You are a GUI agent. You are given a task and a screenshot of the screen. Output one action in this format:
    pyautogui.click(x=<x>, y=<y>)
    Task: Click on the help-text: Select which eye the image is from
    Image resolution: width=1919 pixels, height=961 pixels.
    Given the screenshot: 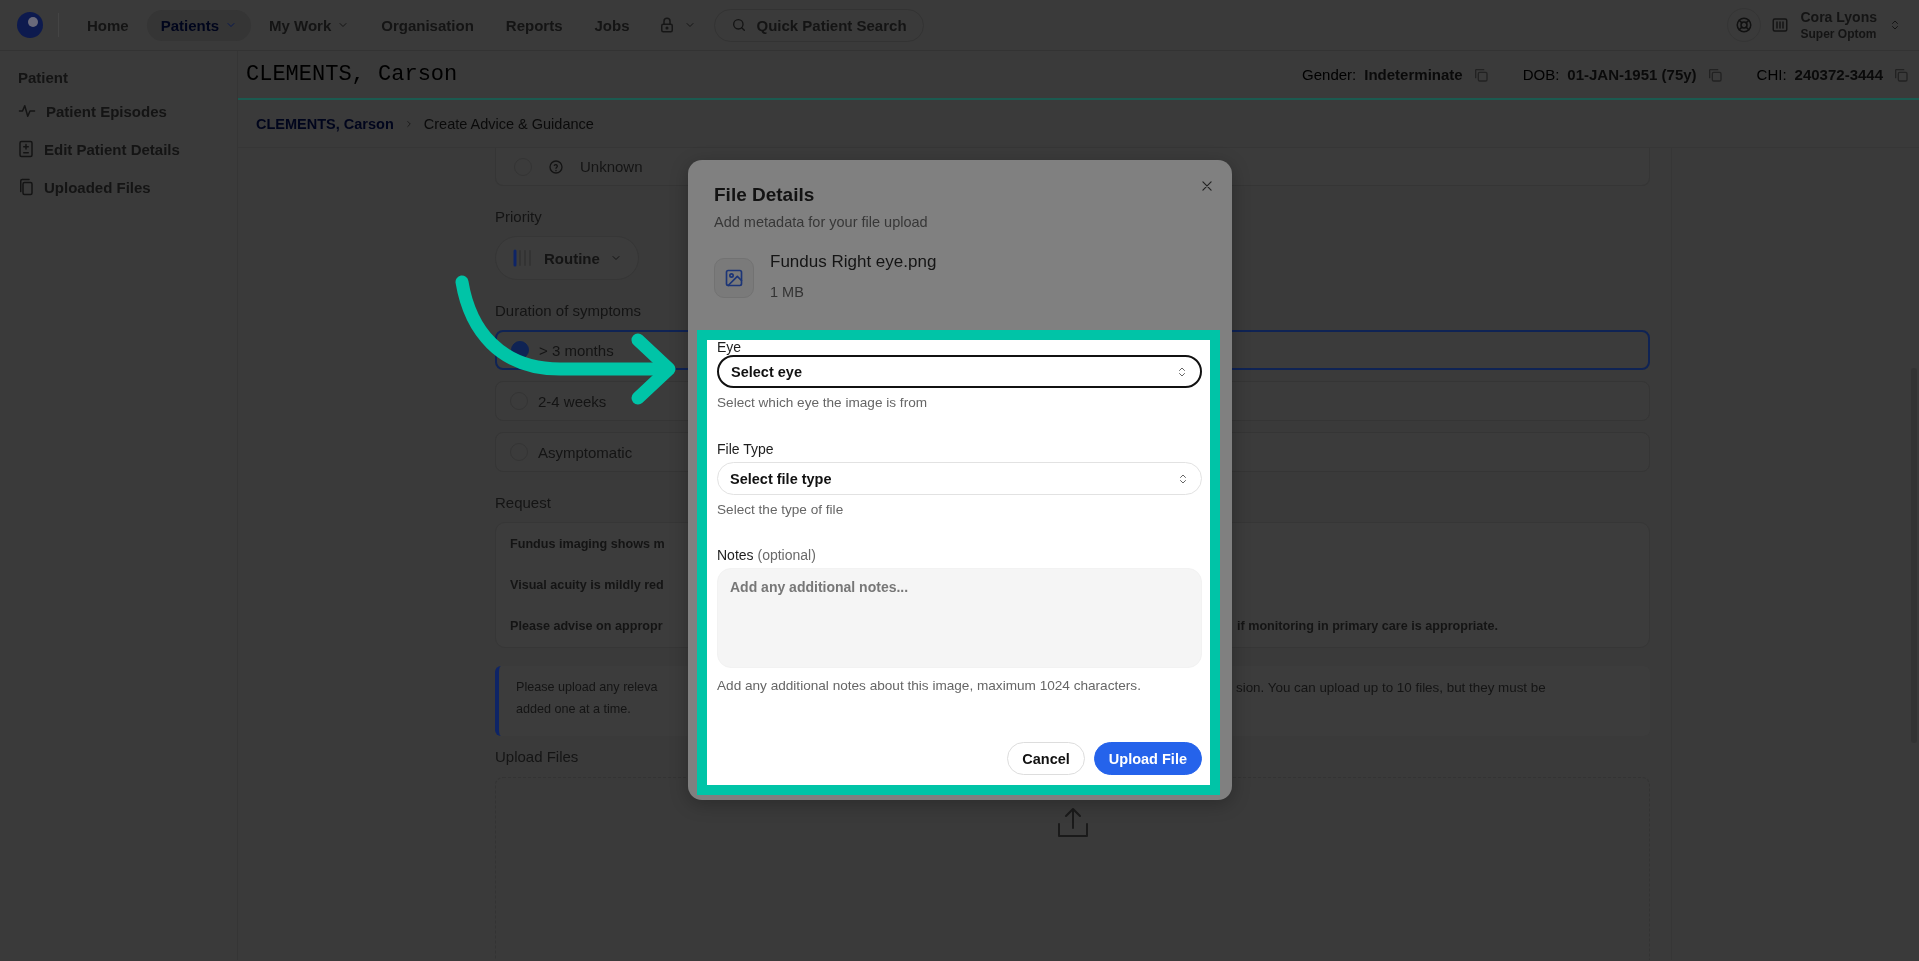 What is the action you would take?
    pyautogui.click(x=822, y=403)
    